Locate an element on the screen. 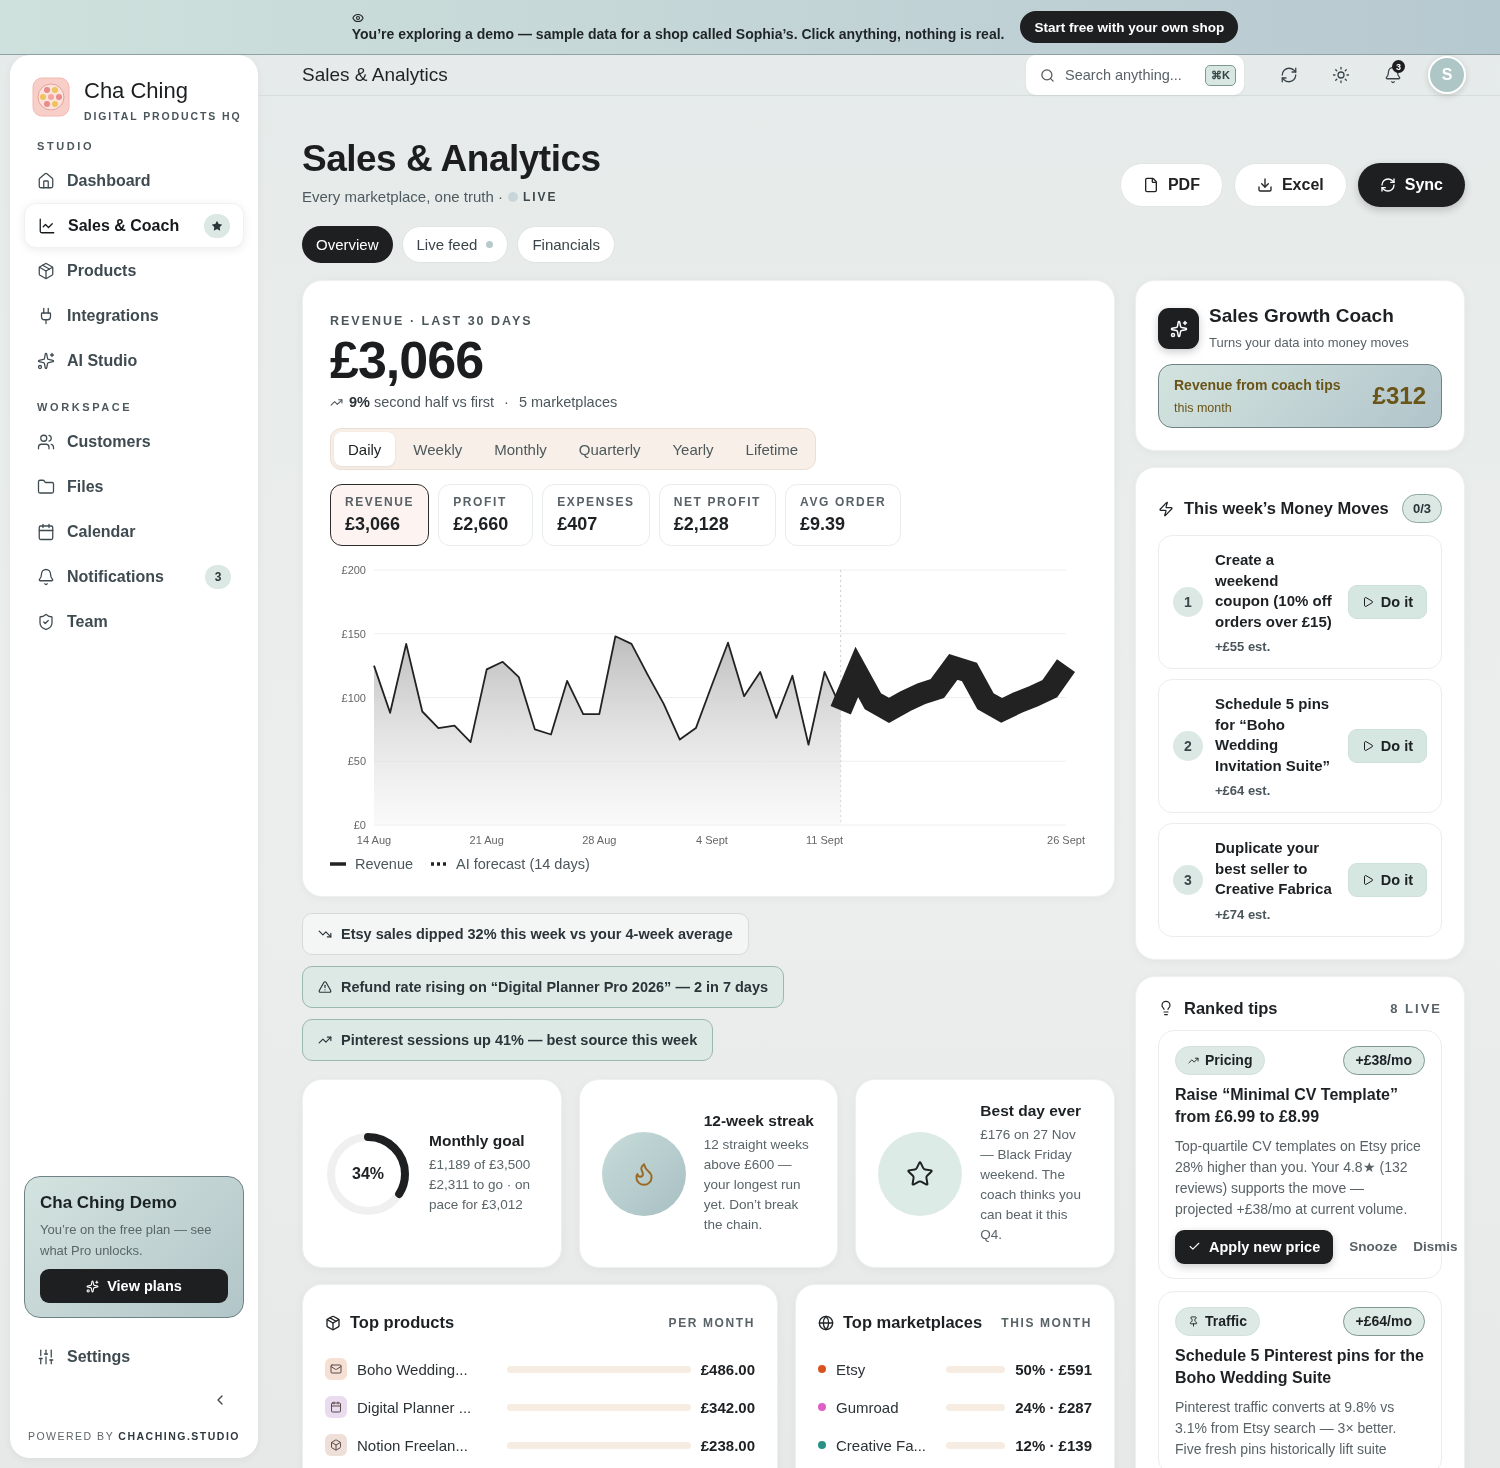 The width and height of the screenshot is (1500, 1468). metric-card: AVG ORDER £9.39 is located at coordinates (843, 515).